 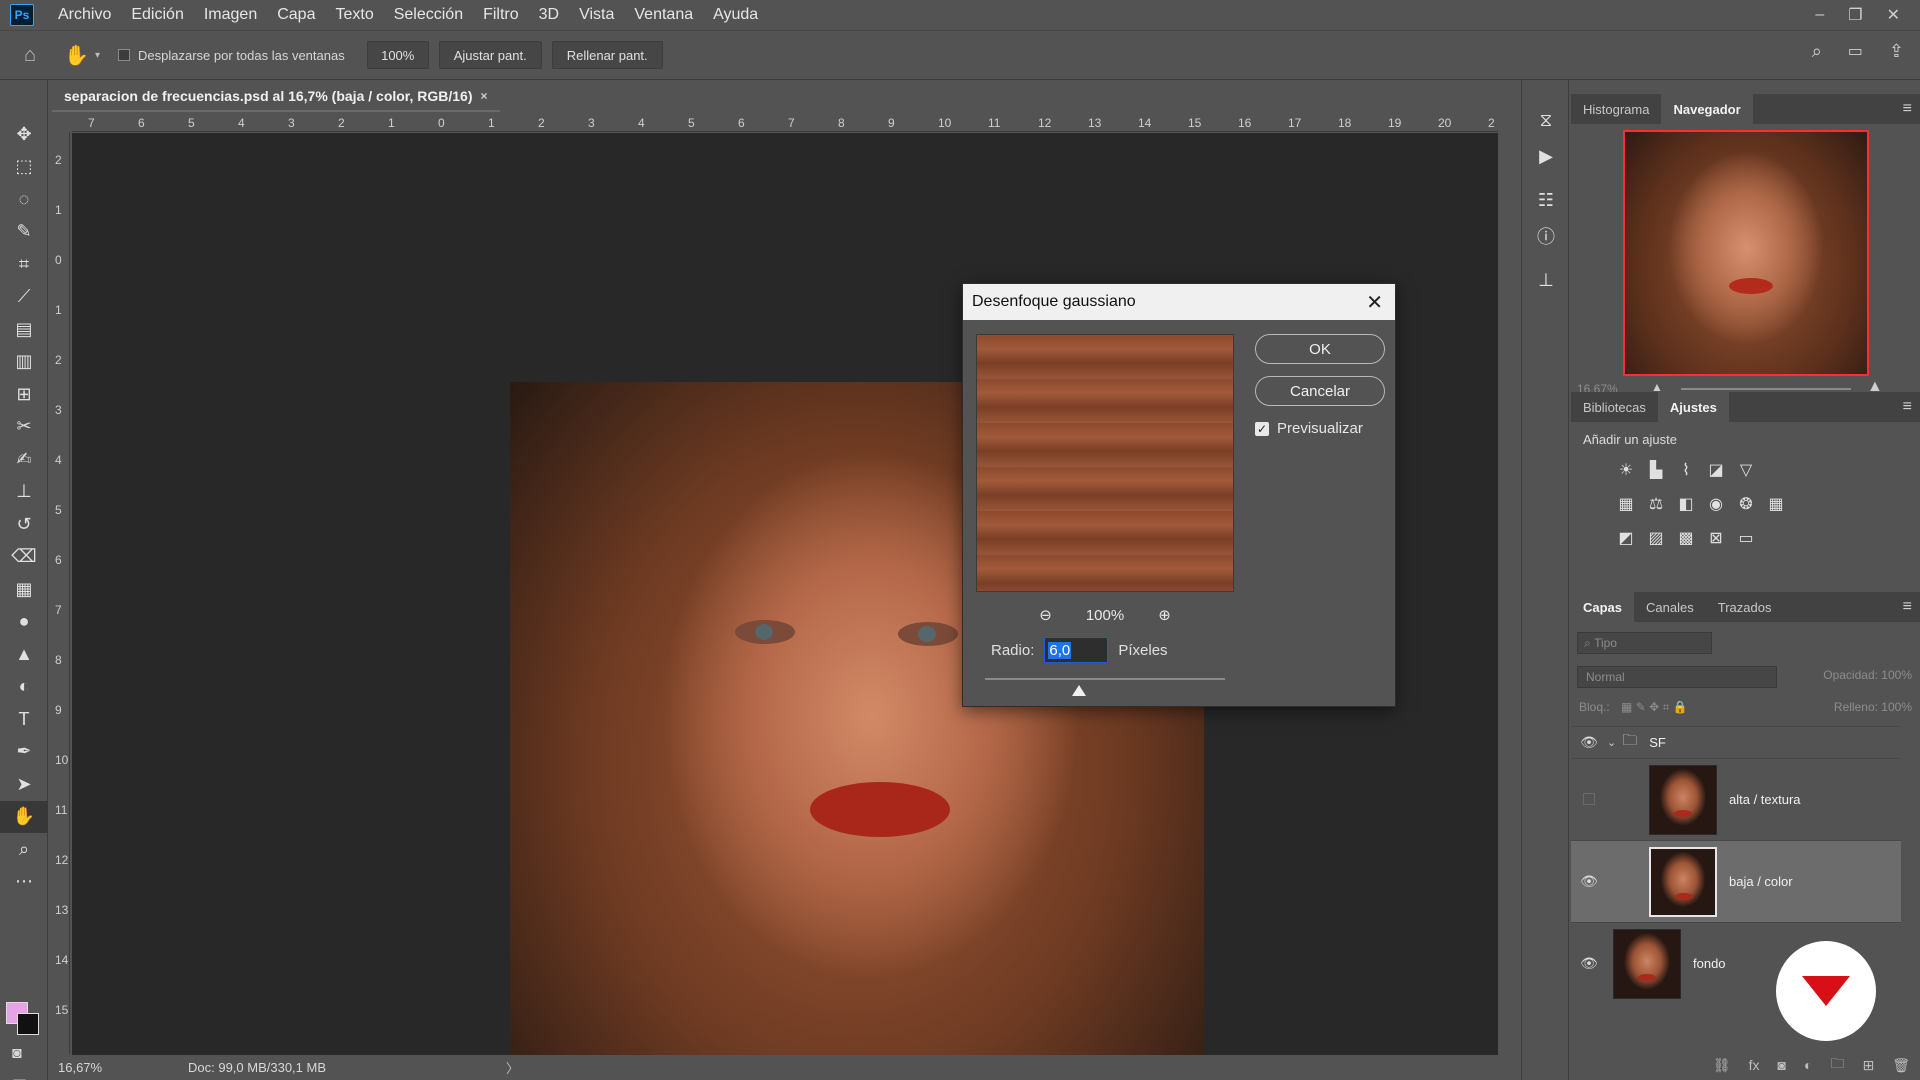 What do you see at coordinates (1626, 504) in the screenshot?
I see `hue-saturation-icon: ▦` at bounding box center [1626, 504].